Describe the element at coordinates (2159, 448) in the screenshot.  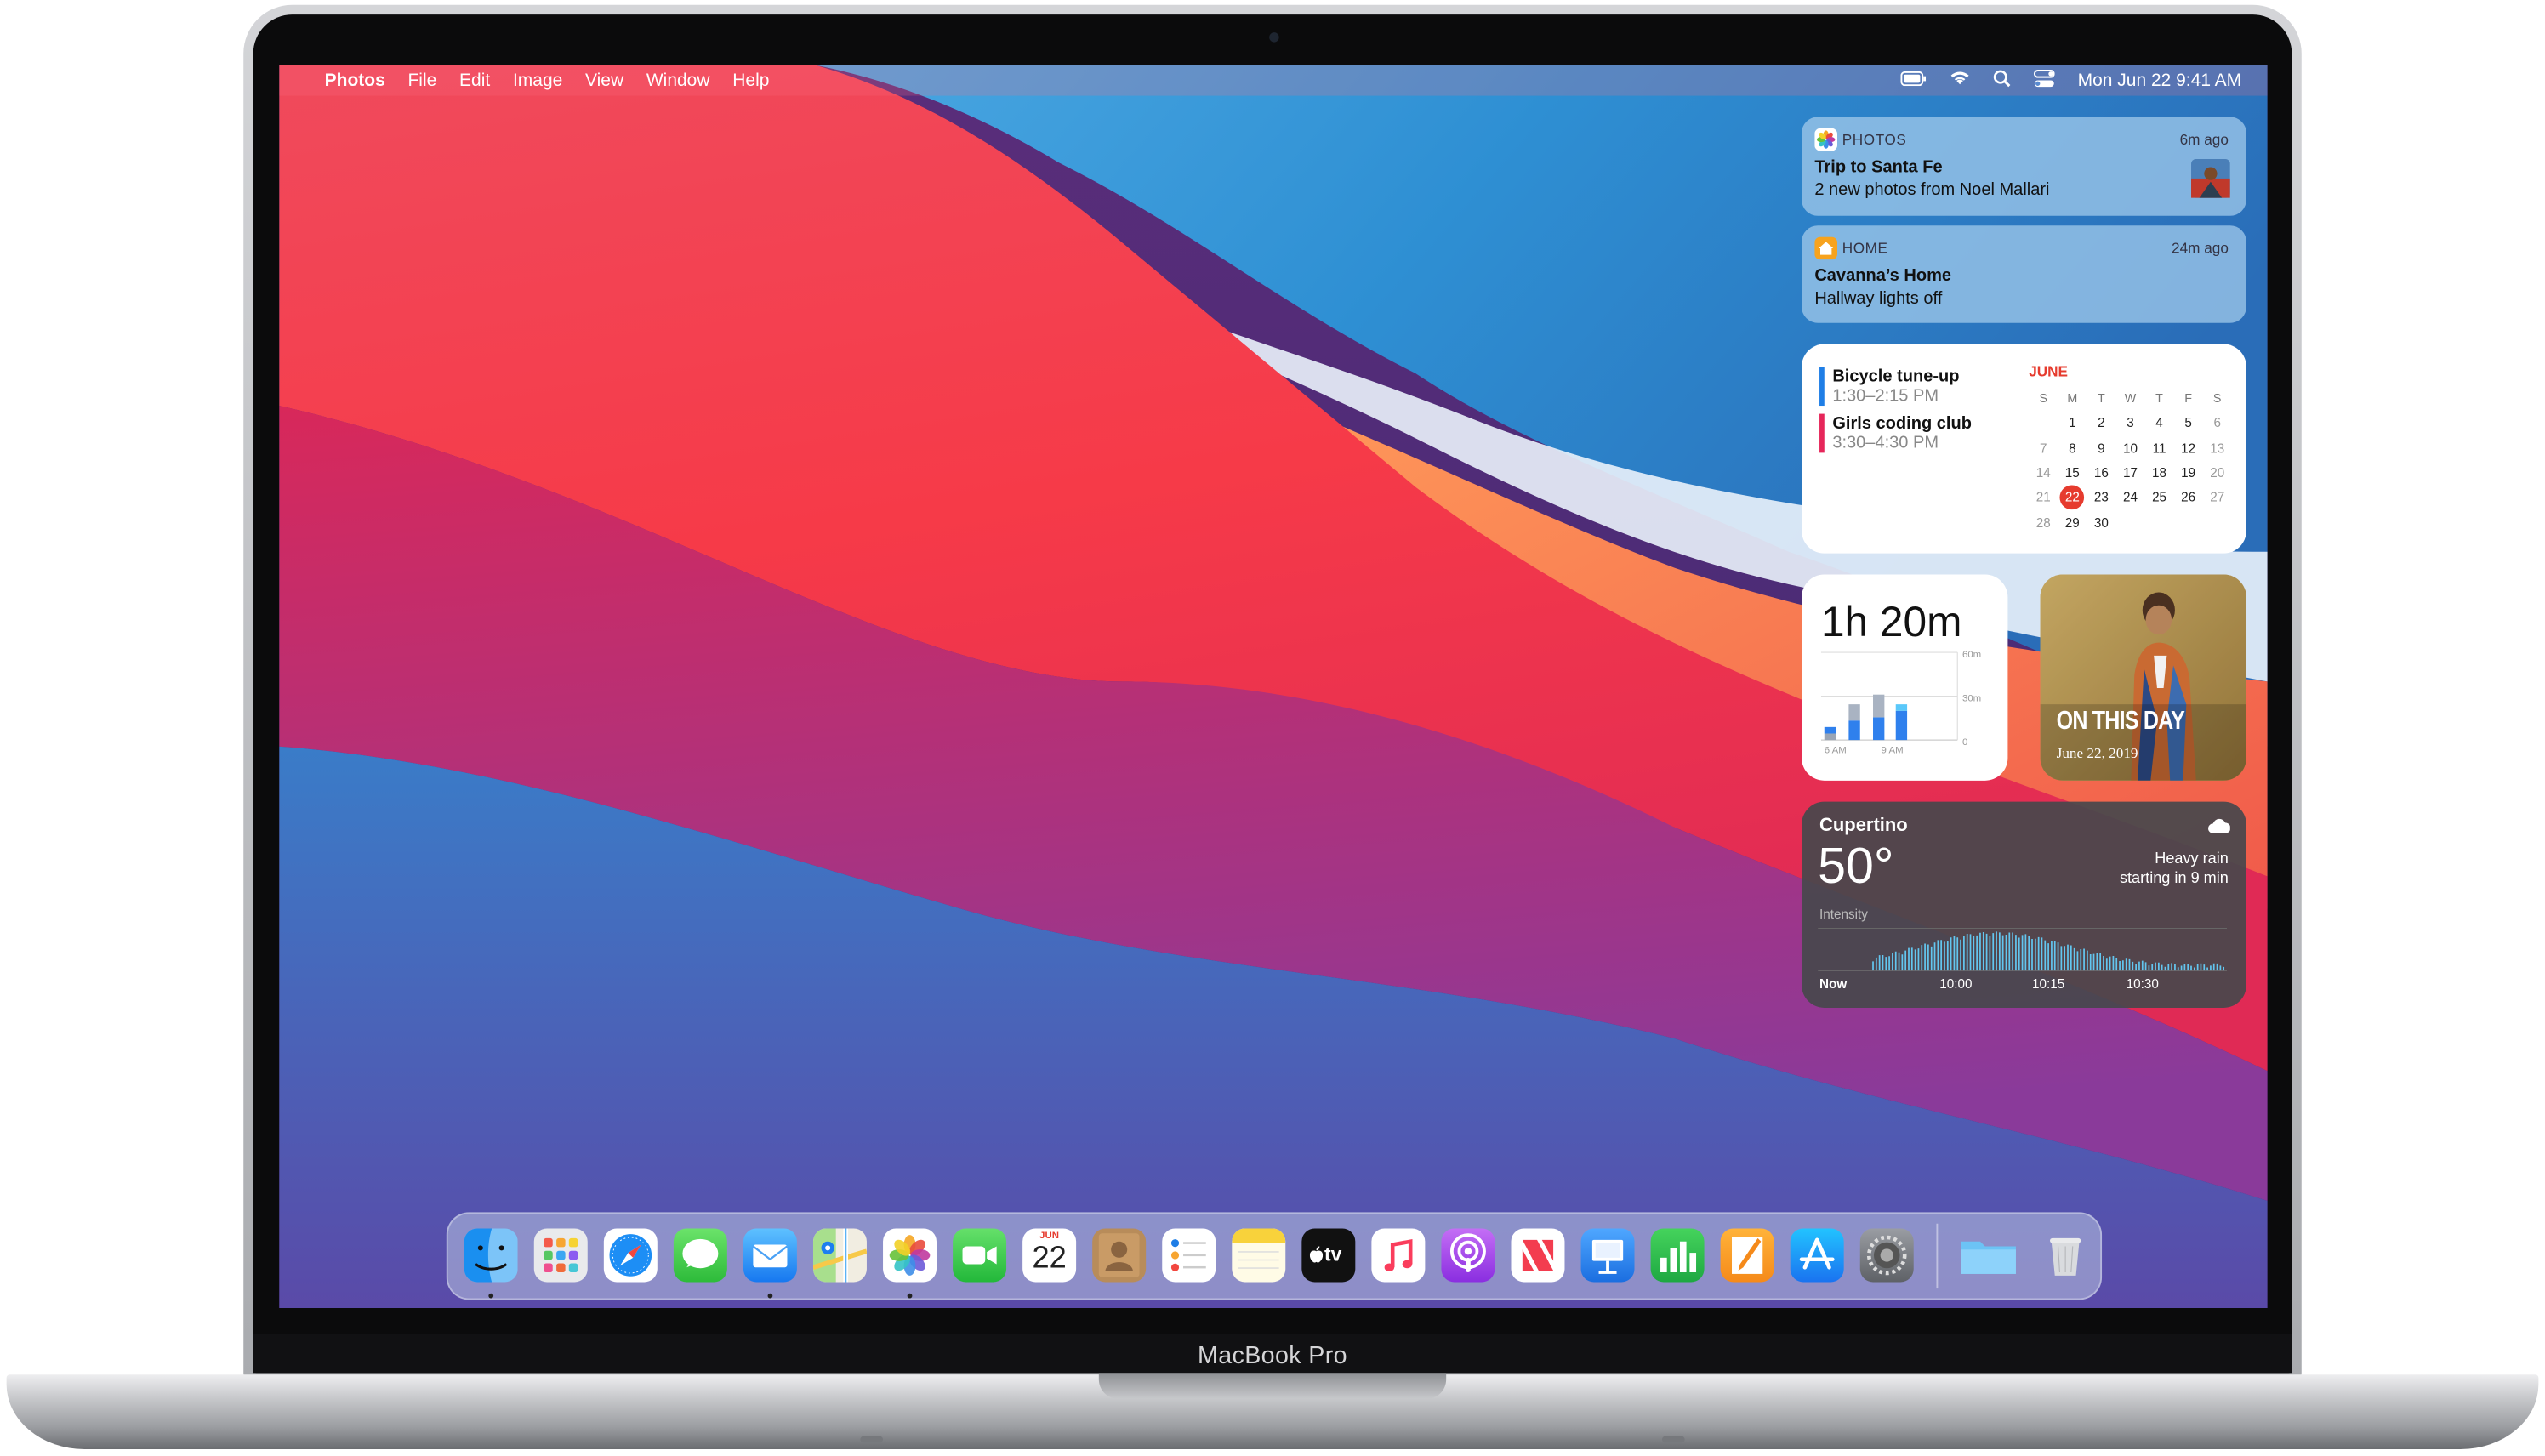
I see `calendar-day: 11` at that location.